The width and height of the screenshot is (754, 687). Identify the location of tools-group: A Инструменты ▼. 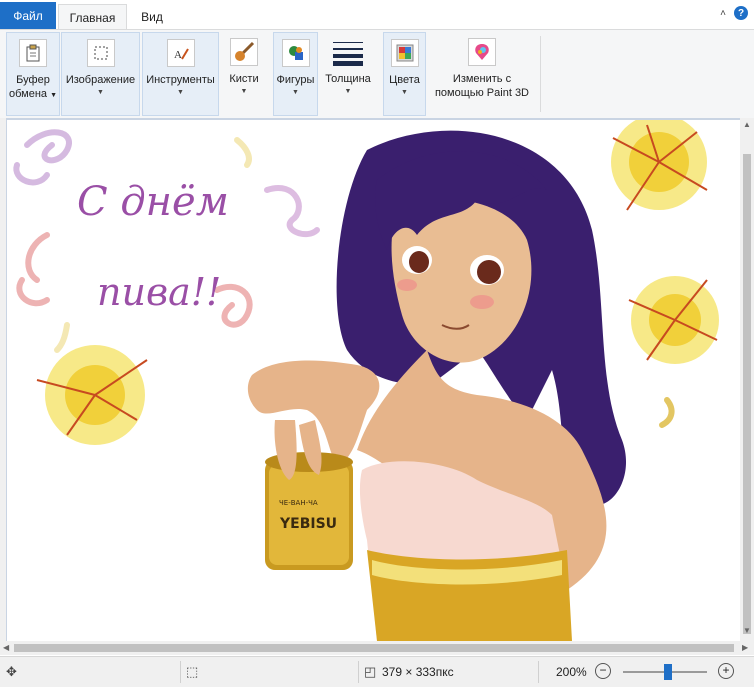
(180, 74).